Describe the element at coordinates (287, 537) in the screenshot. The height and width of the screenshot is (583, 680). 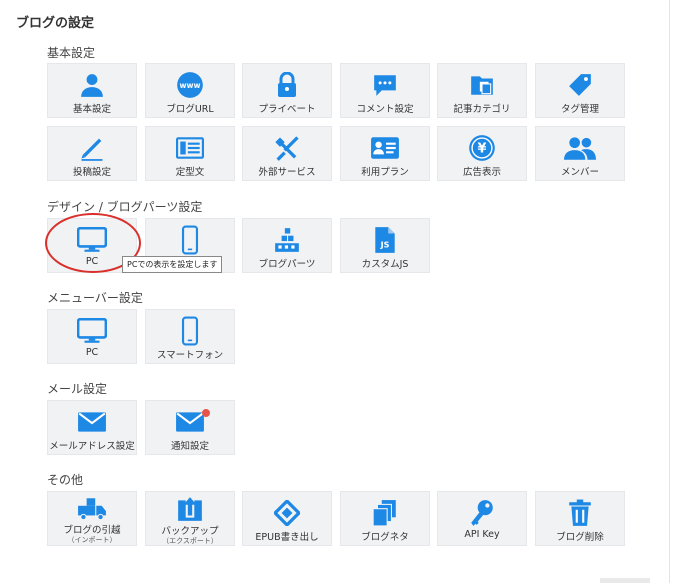
I see `tile-label: EPUB書き出し` at that location.